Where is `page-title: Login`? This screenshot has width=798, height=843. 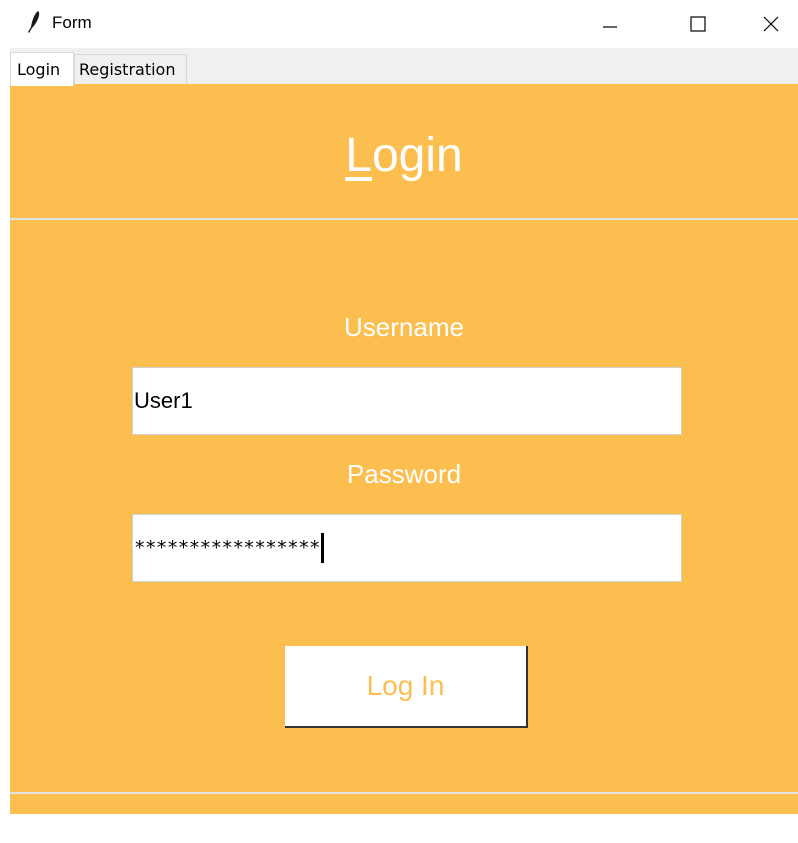
page-title: Login is located at coordinates (404, 155).